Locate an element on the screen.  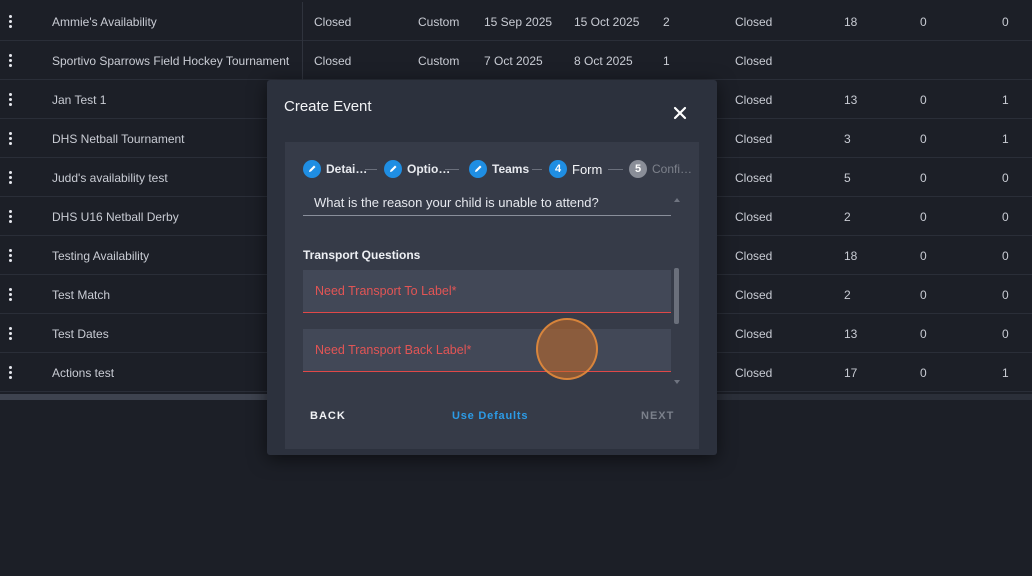
step-number: 5 is located at coordinates (638, 169).